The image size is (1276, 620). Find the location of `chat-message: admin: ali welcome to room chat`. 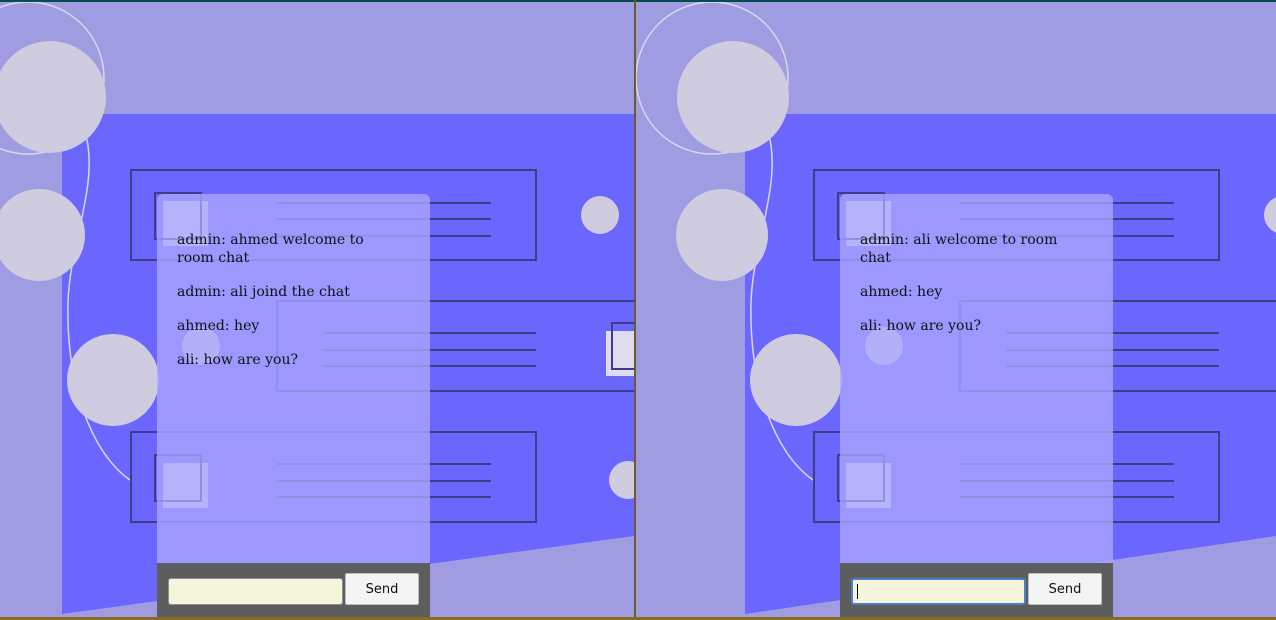

chat-message: admin: ali welcome to room chat is located at coordinates (959, 249).